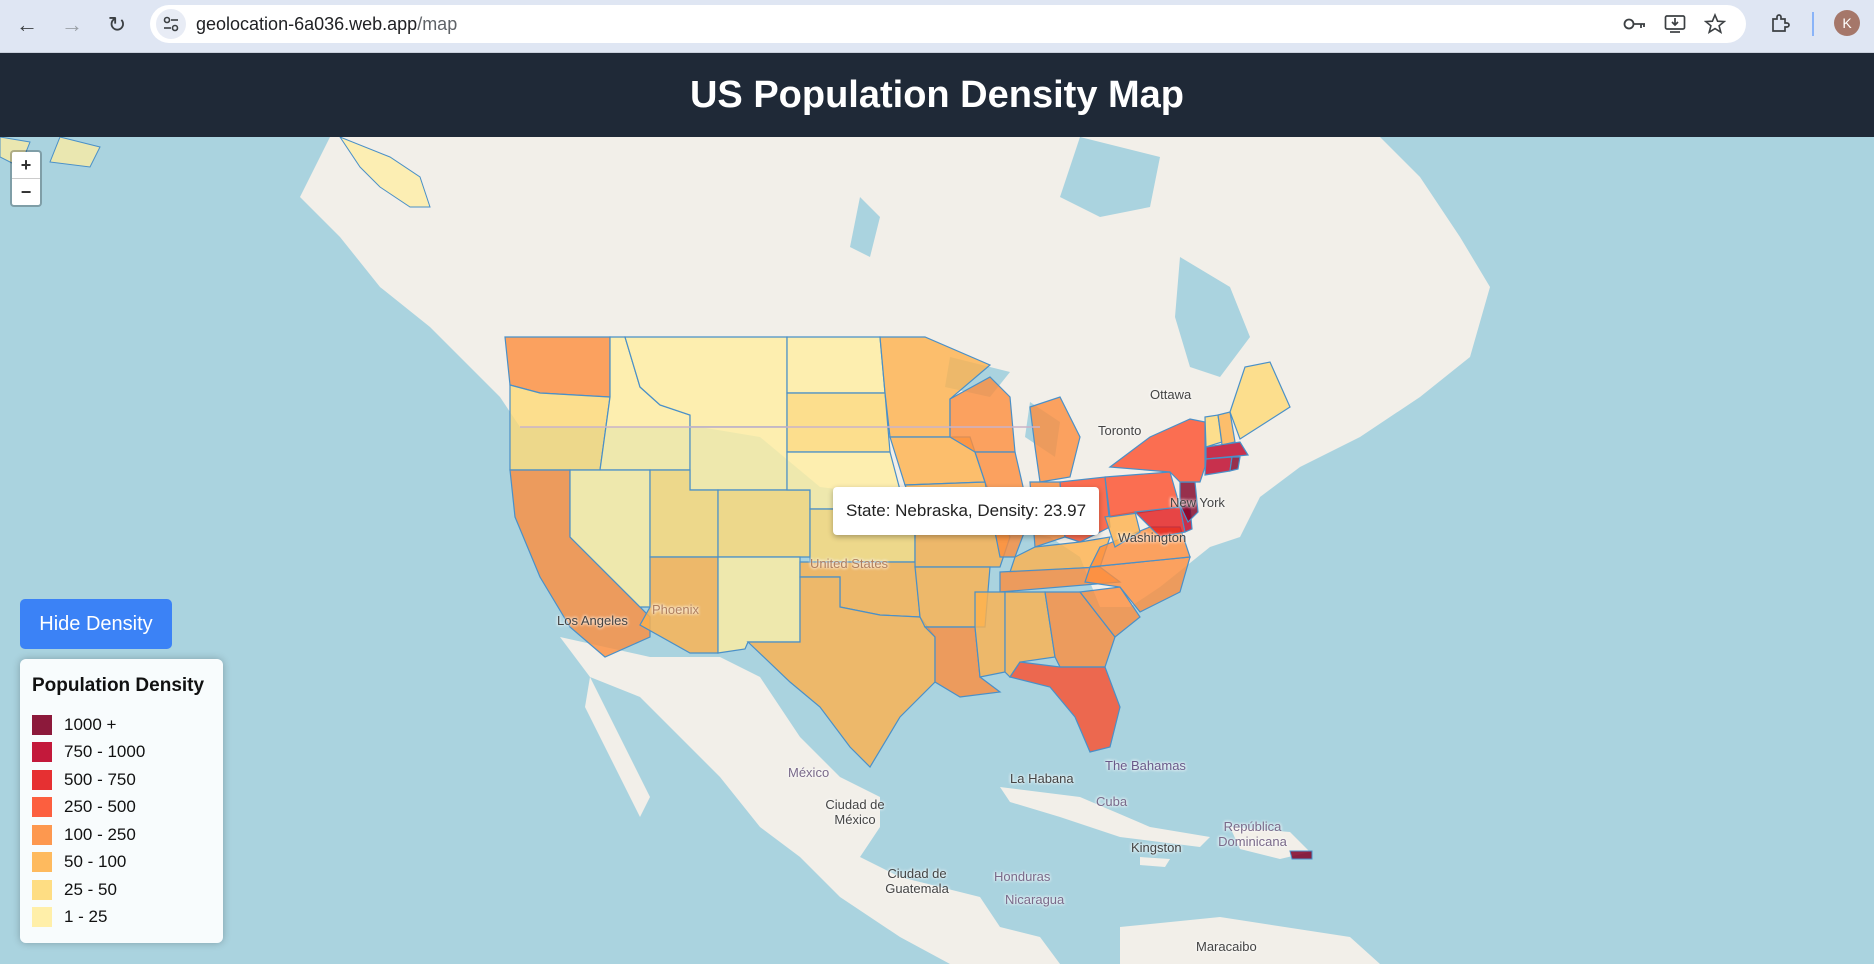 This screenshot has width=1874, height=964. I want to click on label-united-states: United States, so click(849, 563).